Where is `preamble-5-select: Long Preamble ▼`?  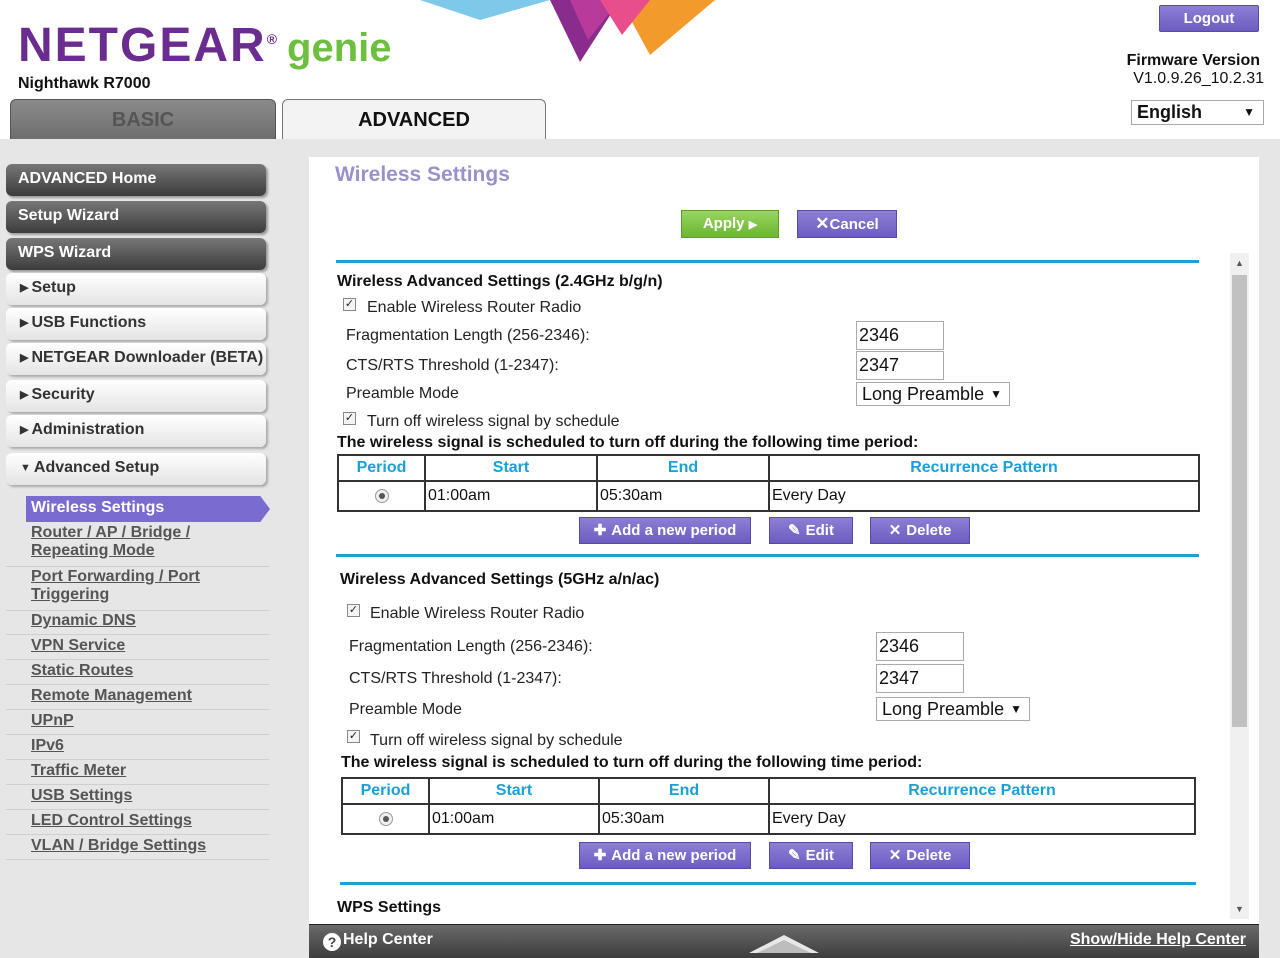 preamble-5-select: Long Preamble ▼ is located at coordinates (953, 709).